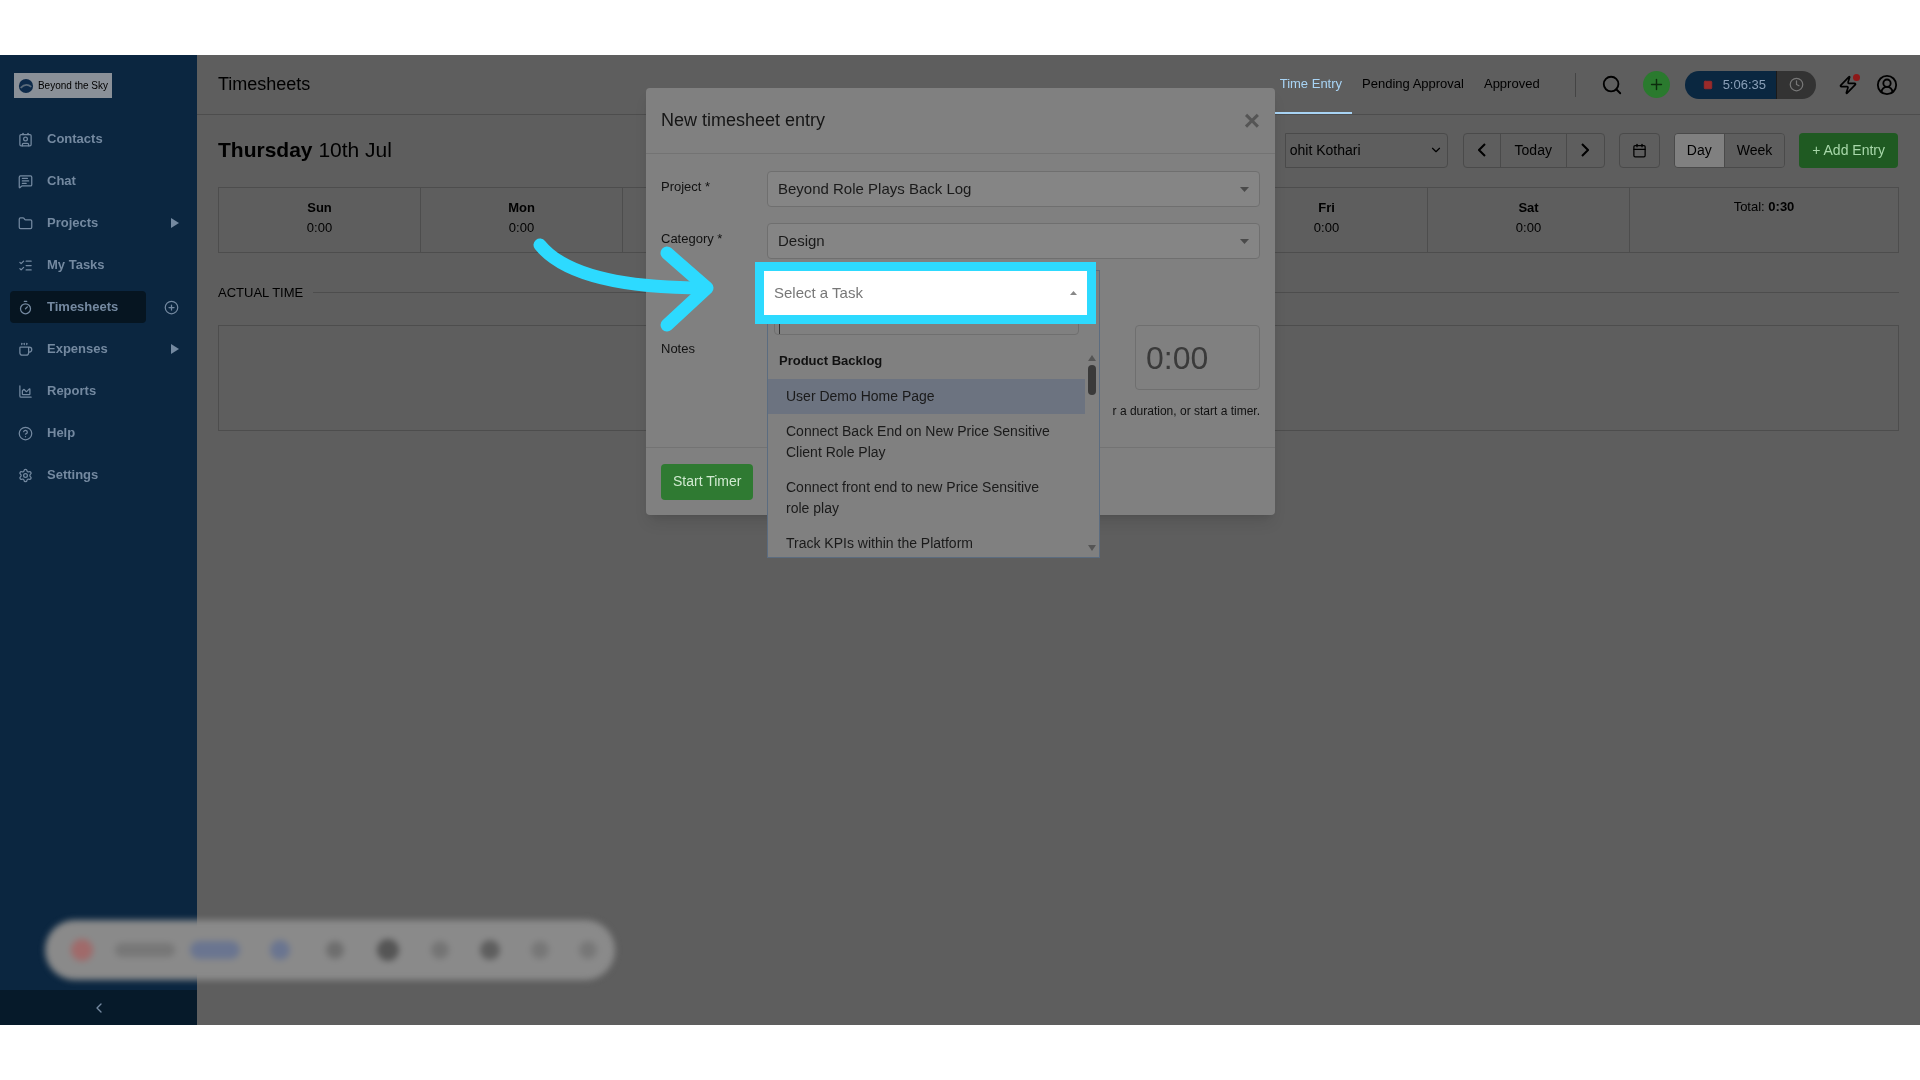  Describe the element at coordinates (1013, 241) in the screenshot. I see `select-field: Design` at that location.